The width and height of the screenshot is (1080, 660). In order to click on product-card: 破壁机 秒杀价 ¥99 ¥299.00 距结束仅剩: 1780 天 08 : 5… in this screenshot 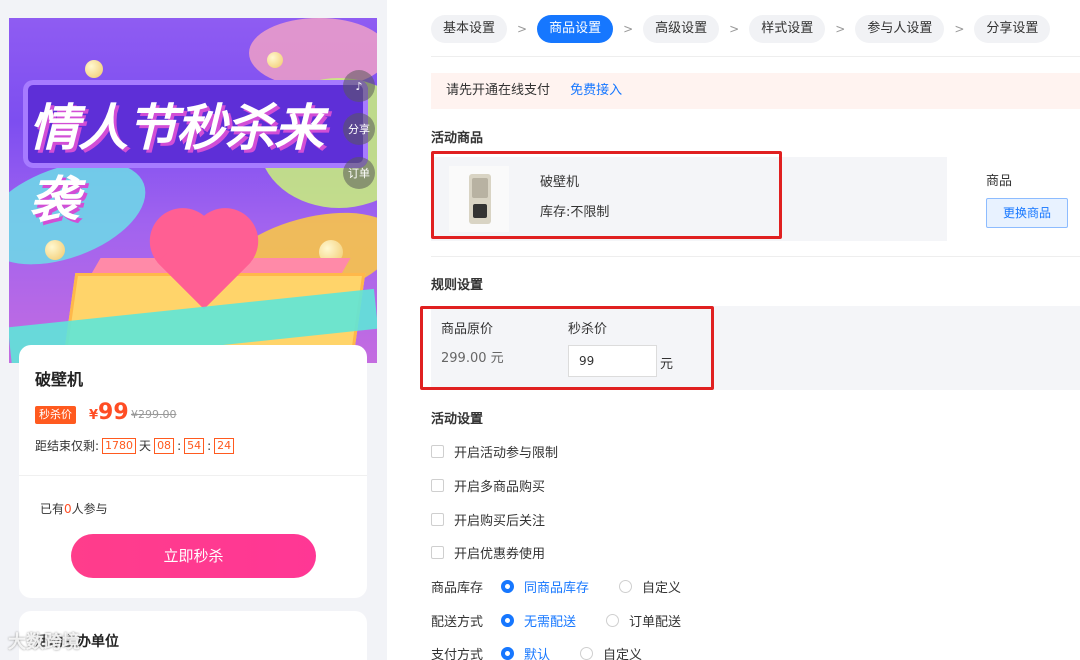, I will do `click(193, 471)`.